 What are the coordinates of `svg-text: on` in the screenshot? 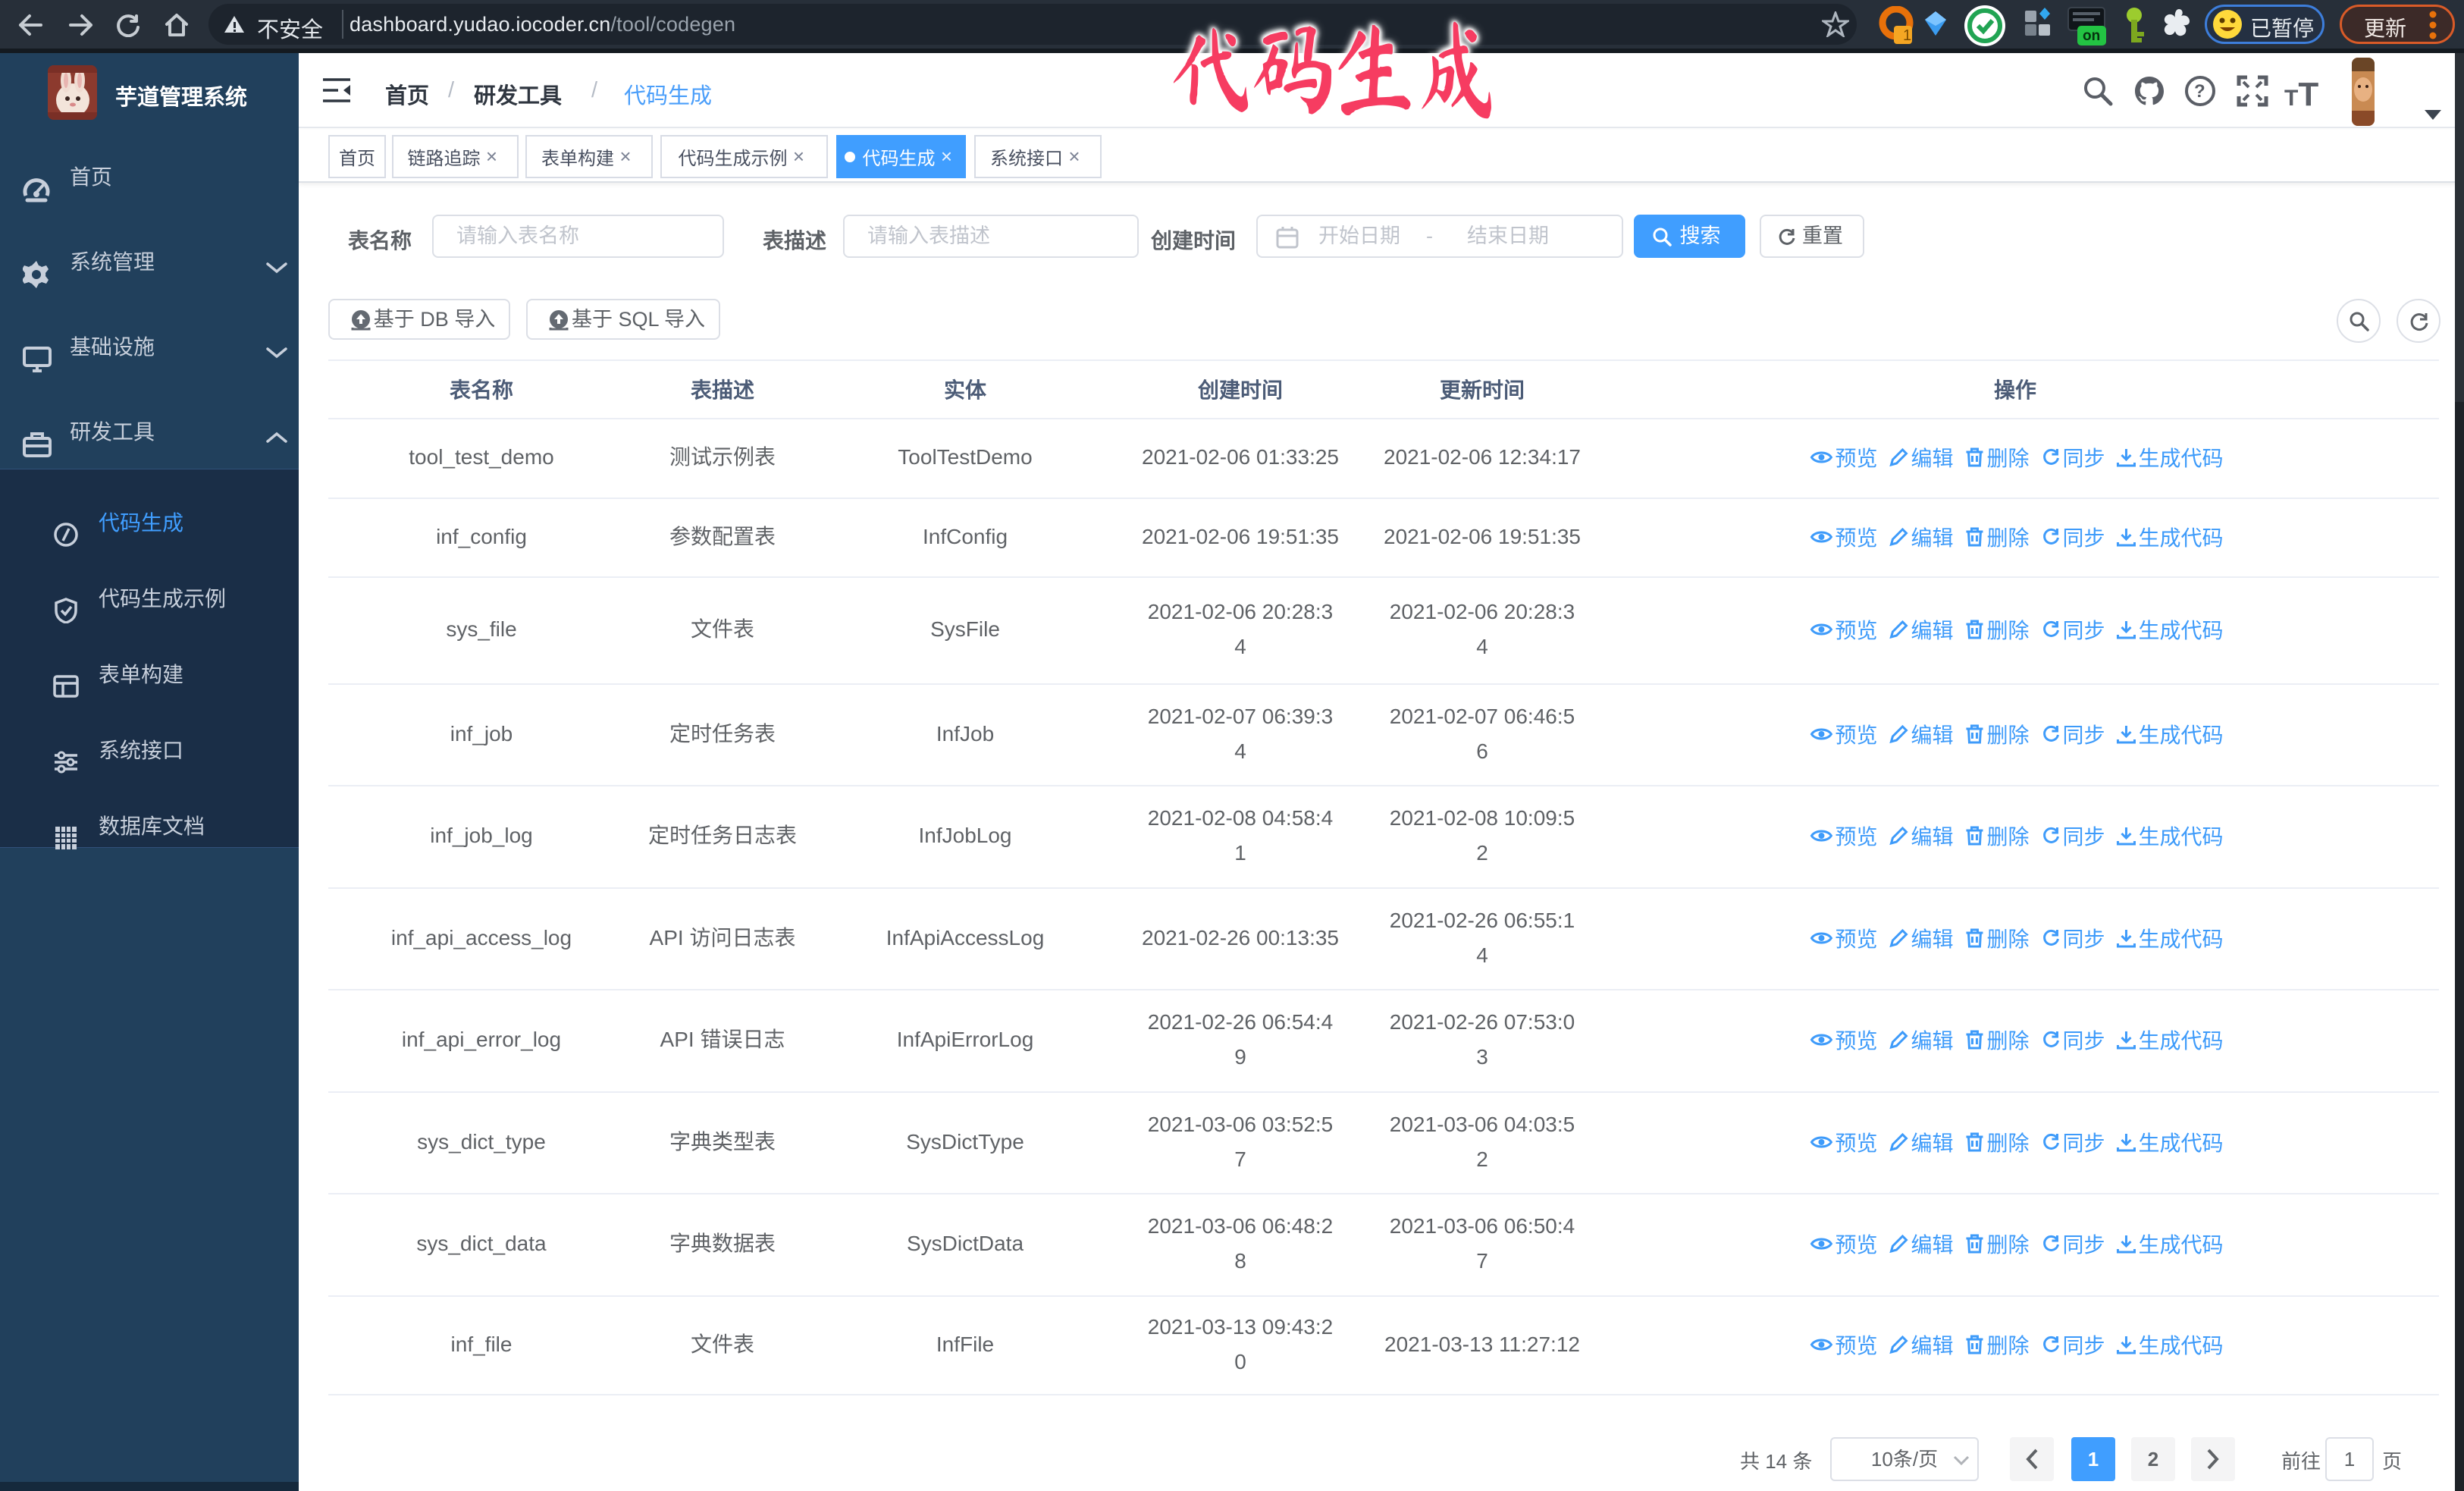 It's located at (2091, 36).